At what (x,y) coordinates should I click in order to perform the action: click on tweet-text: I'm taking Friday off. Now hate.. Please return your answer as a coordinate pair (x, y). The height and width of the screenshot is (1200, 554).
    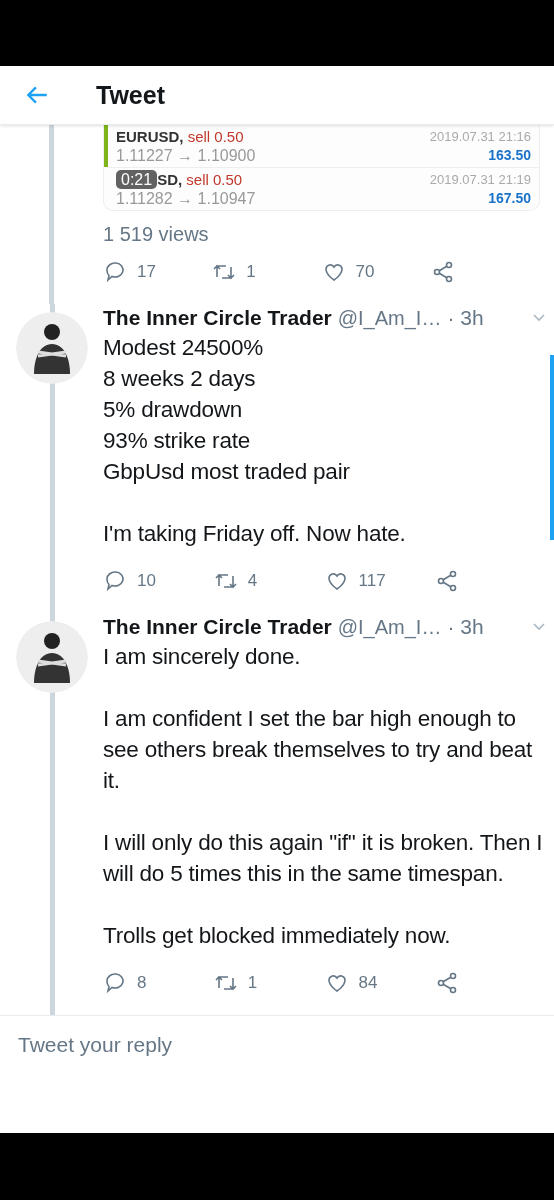
    Looking at the image, I should click on (255, 534).